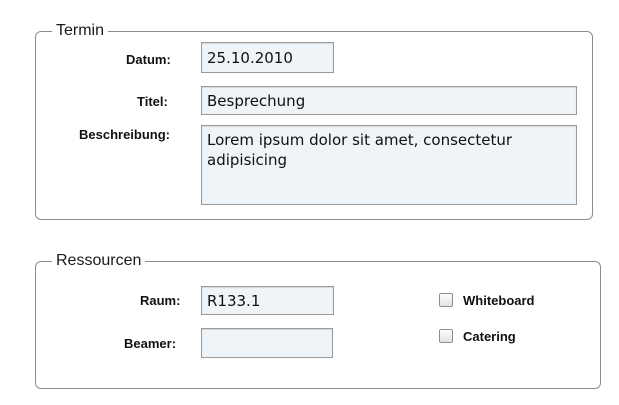 The width and height of the screenshot is (619, 405). What do you see at coordinates (267, 300) in the screenshot?
I see `raum-input` at bounding box center [267, 300].